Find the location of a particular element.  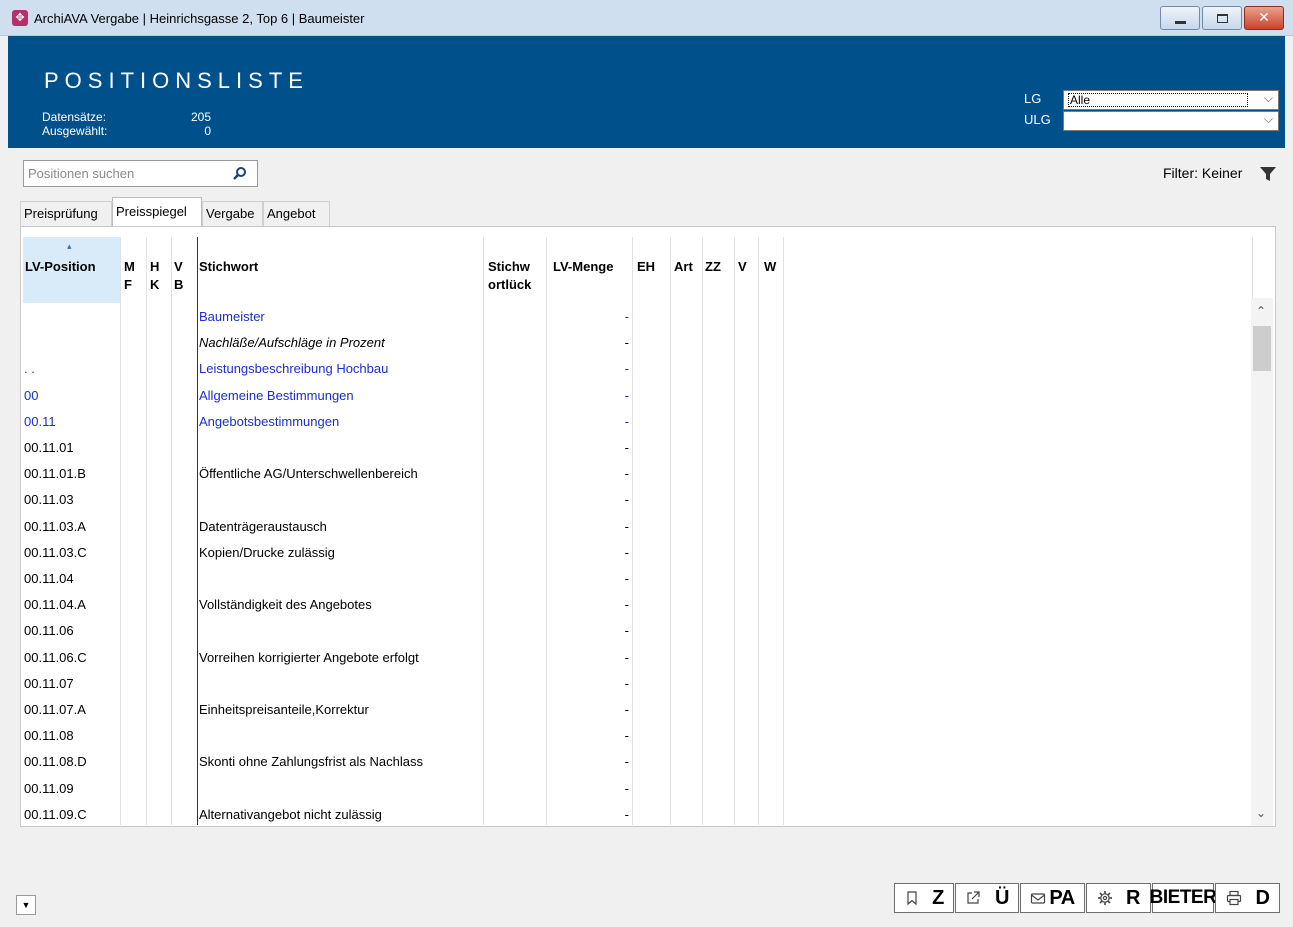

table-row: Nachläße/Aufschläge in Prozent - is located at coordinates (638, 342).